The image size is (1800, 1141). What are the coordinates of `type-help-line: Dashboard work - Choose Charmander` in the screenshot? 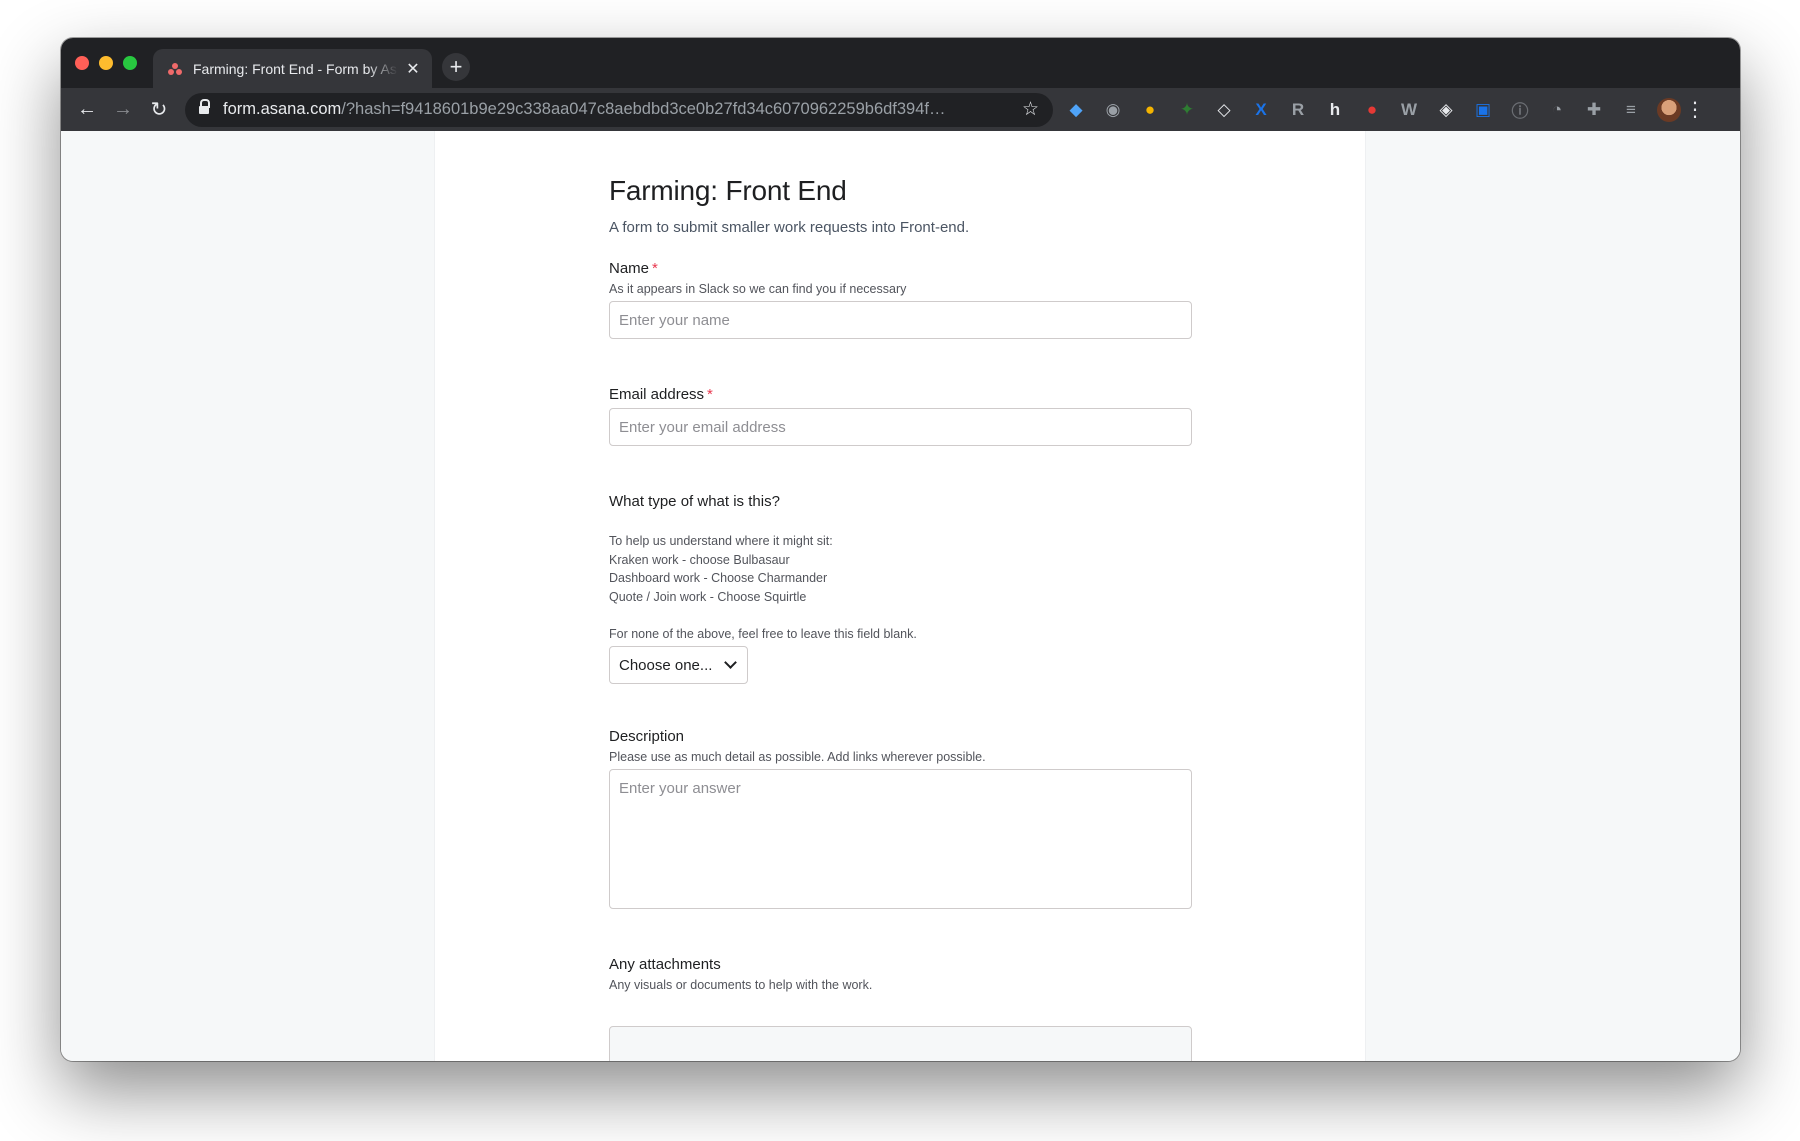 It's located at (718, 578).